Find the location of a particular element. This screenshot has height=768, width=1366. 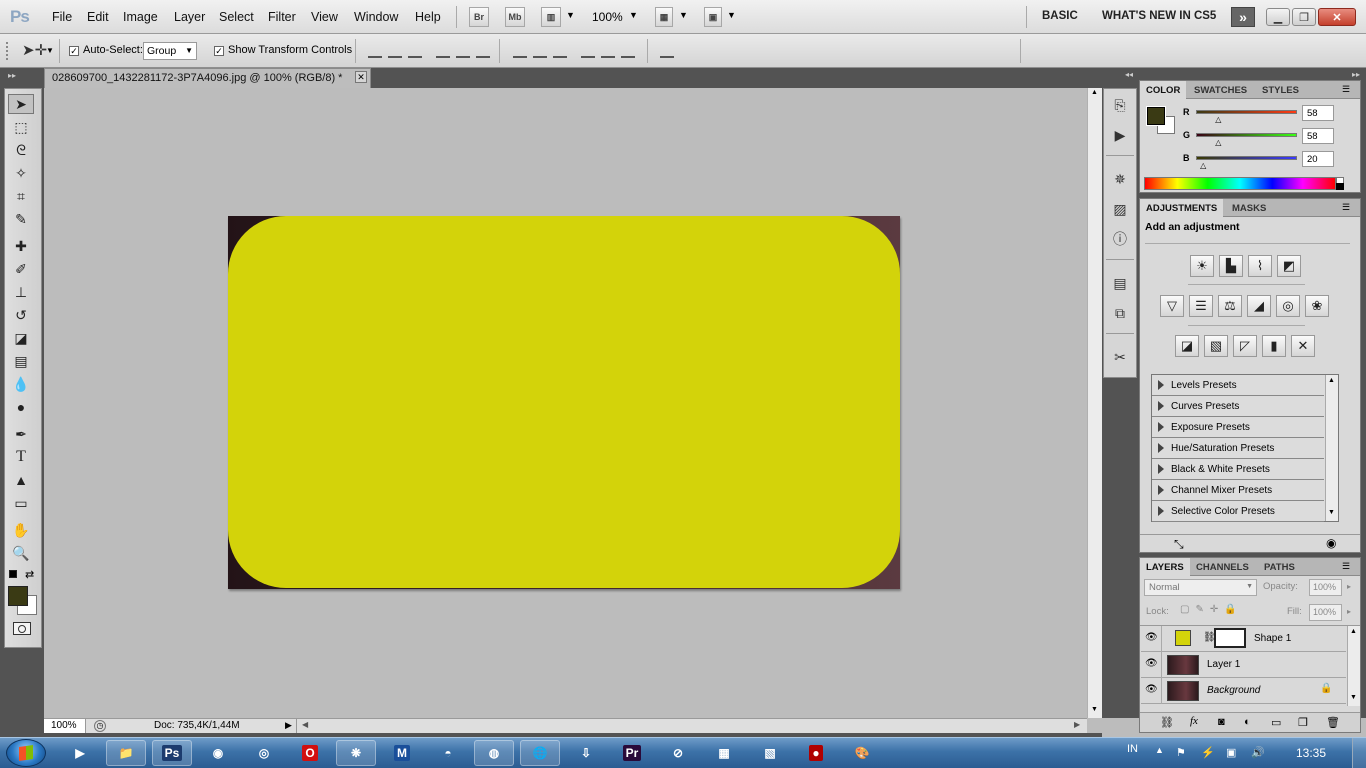

restore-button: ❐ is located at coordinates (1304, 17).